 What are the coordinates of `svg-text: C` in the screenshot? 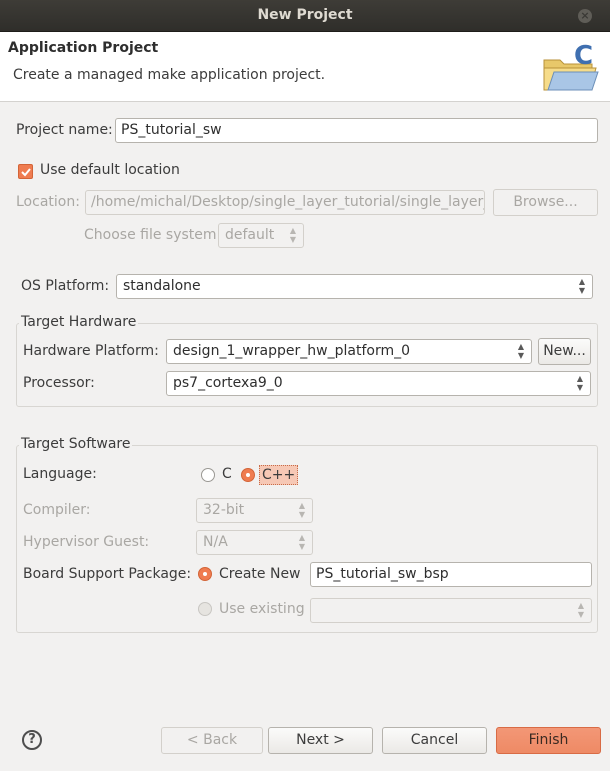 It's located at (583, 56).